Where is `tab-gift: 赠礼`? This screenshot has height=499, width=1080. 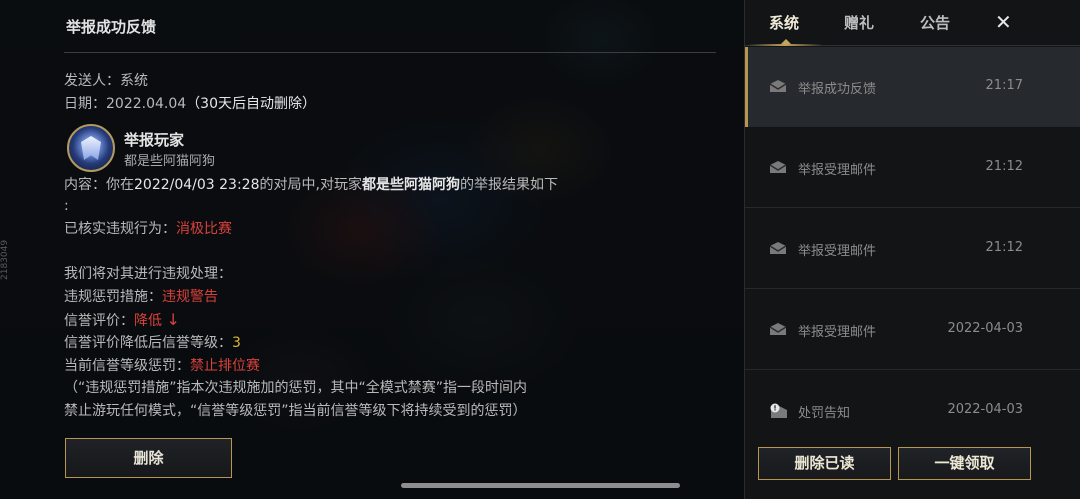 tab-gift: 赠礼 is located at coordinates (859, 22).